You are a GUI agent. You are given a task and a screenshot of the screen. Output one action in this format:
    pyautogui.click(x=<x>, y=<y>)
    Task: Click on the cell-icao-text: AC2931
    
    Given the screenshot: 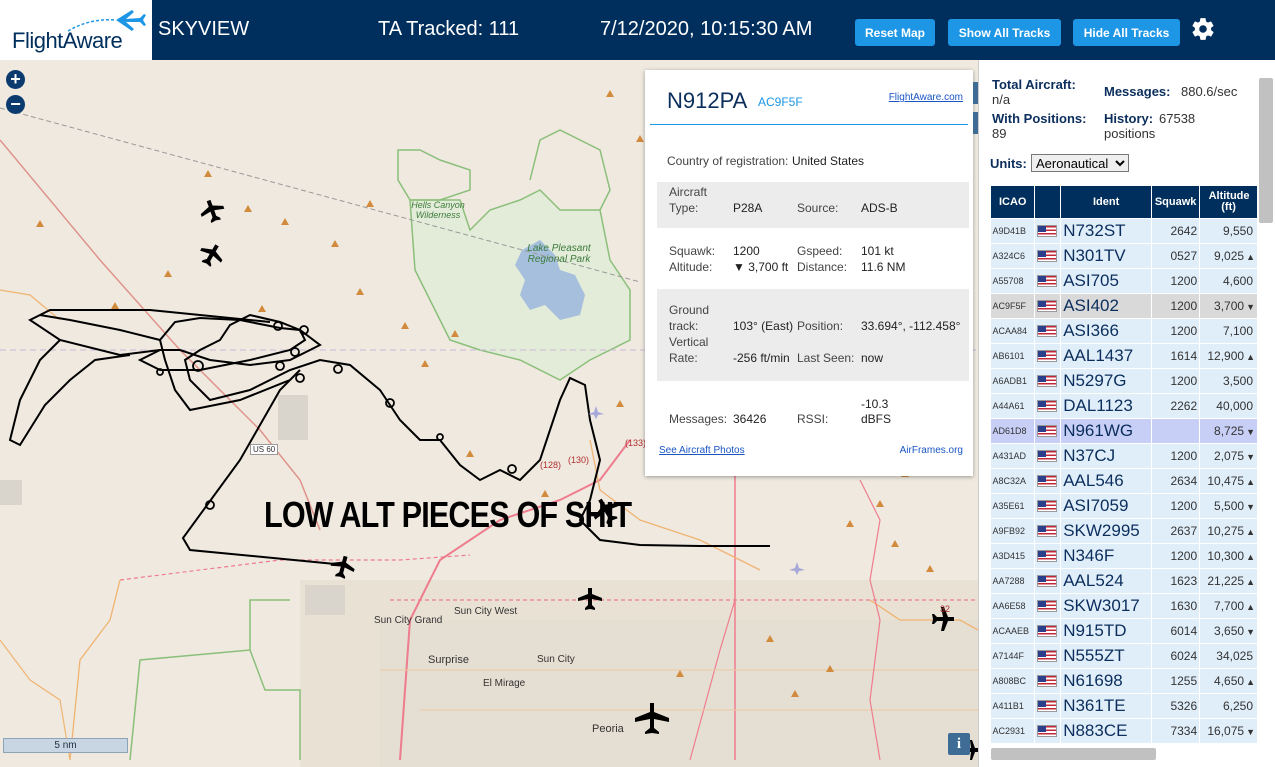 What is the action you would take?
    pyautogui.click(x=1009, y=731)
    